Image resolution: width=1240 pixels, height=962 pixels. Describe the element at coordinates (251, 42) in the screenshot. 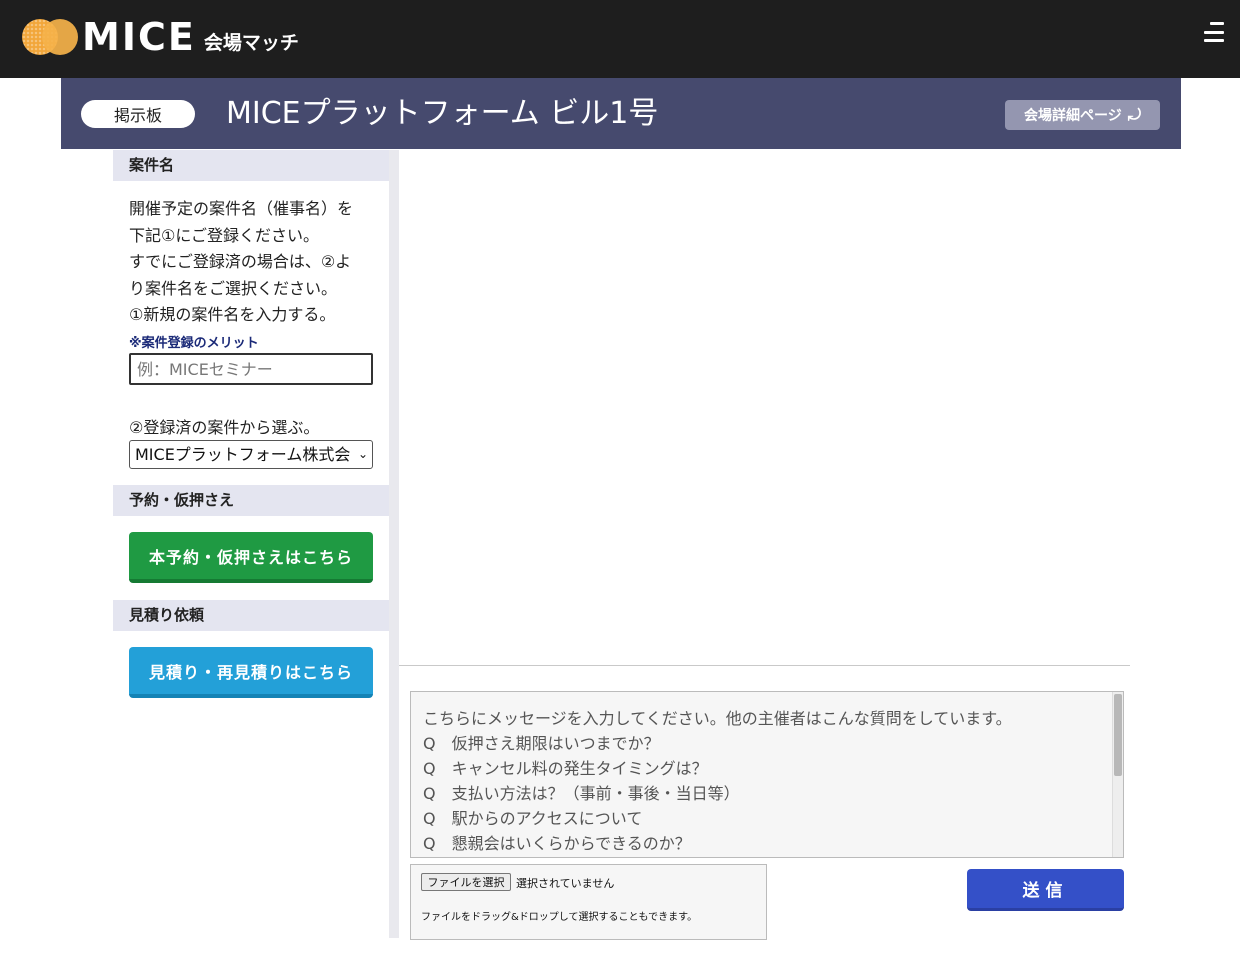

I see `logo-subtitle: 会場マッチ` at that location.